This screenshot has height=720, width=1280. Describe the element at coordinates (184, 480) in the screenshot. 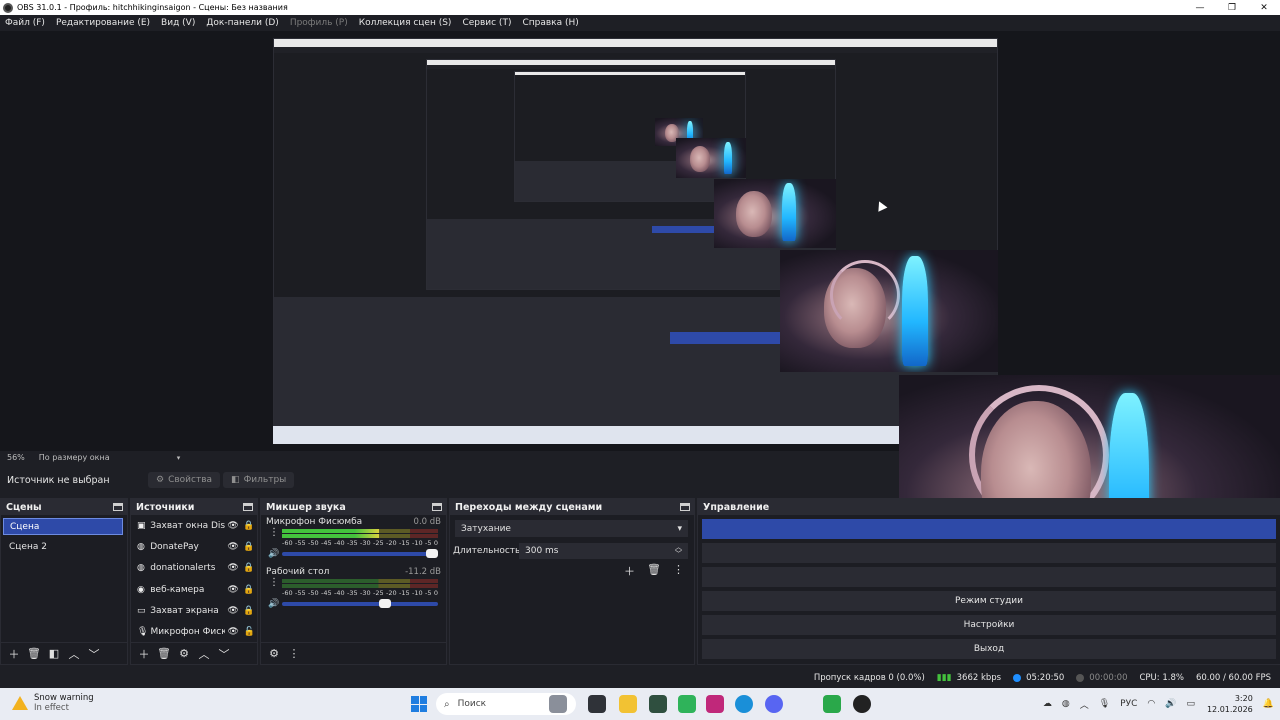

I see `properties-button: ⚙ Свойства` at that location.